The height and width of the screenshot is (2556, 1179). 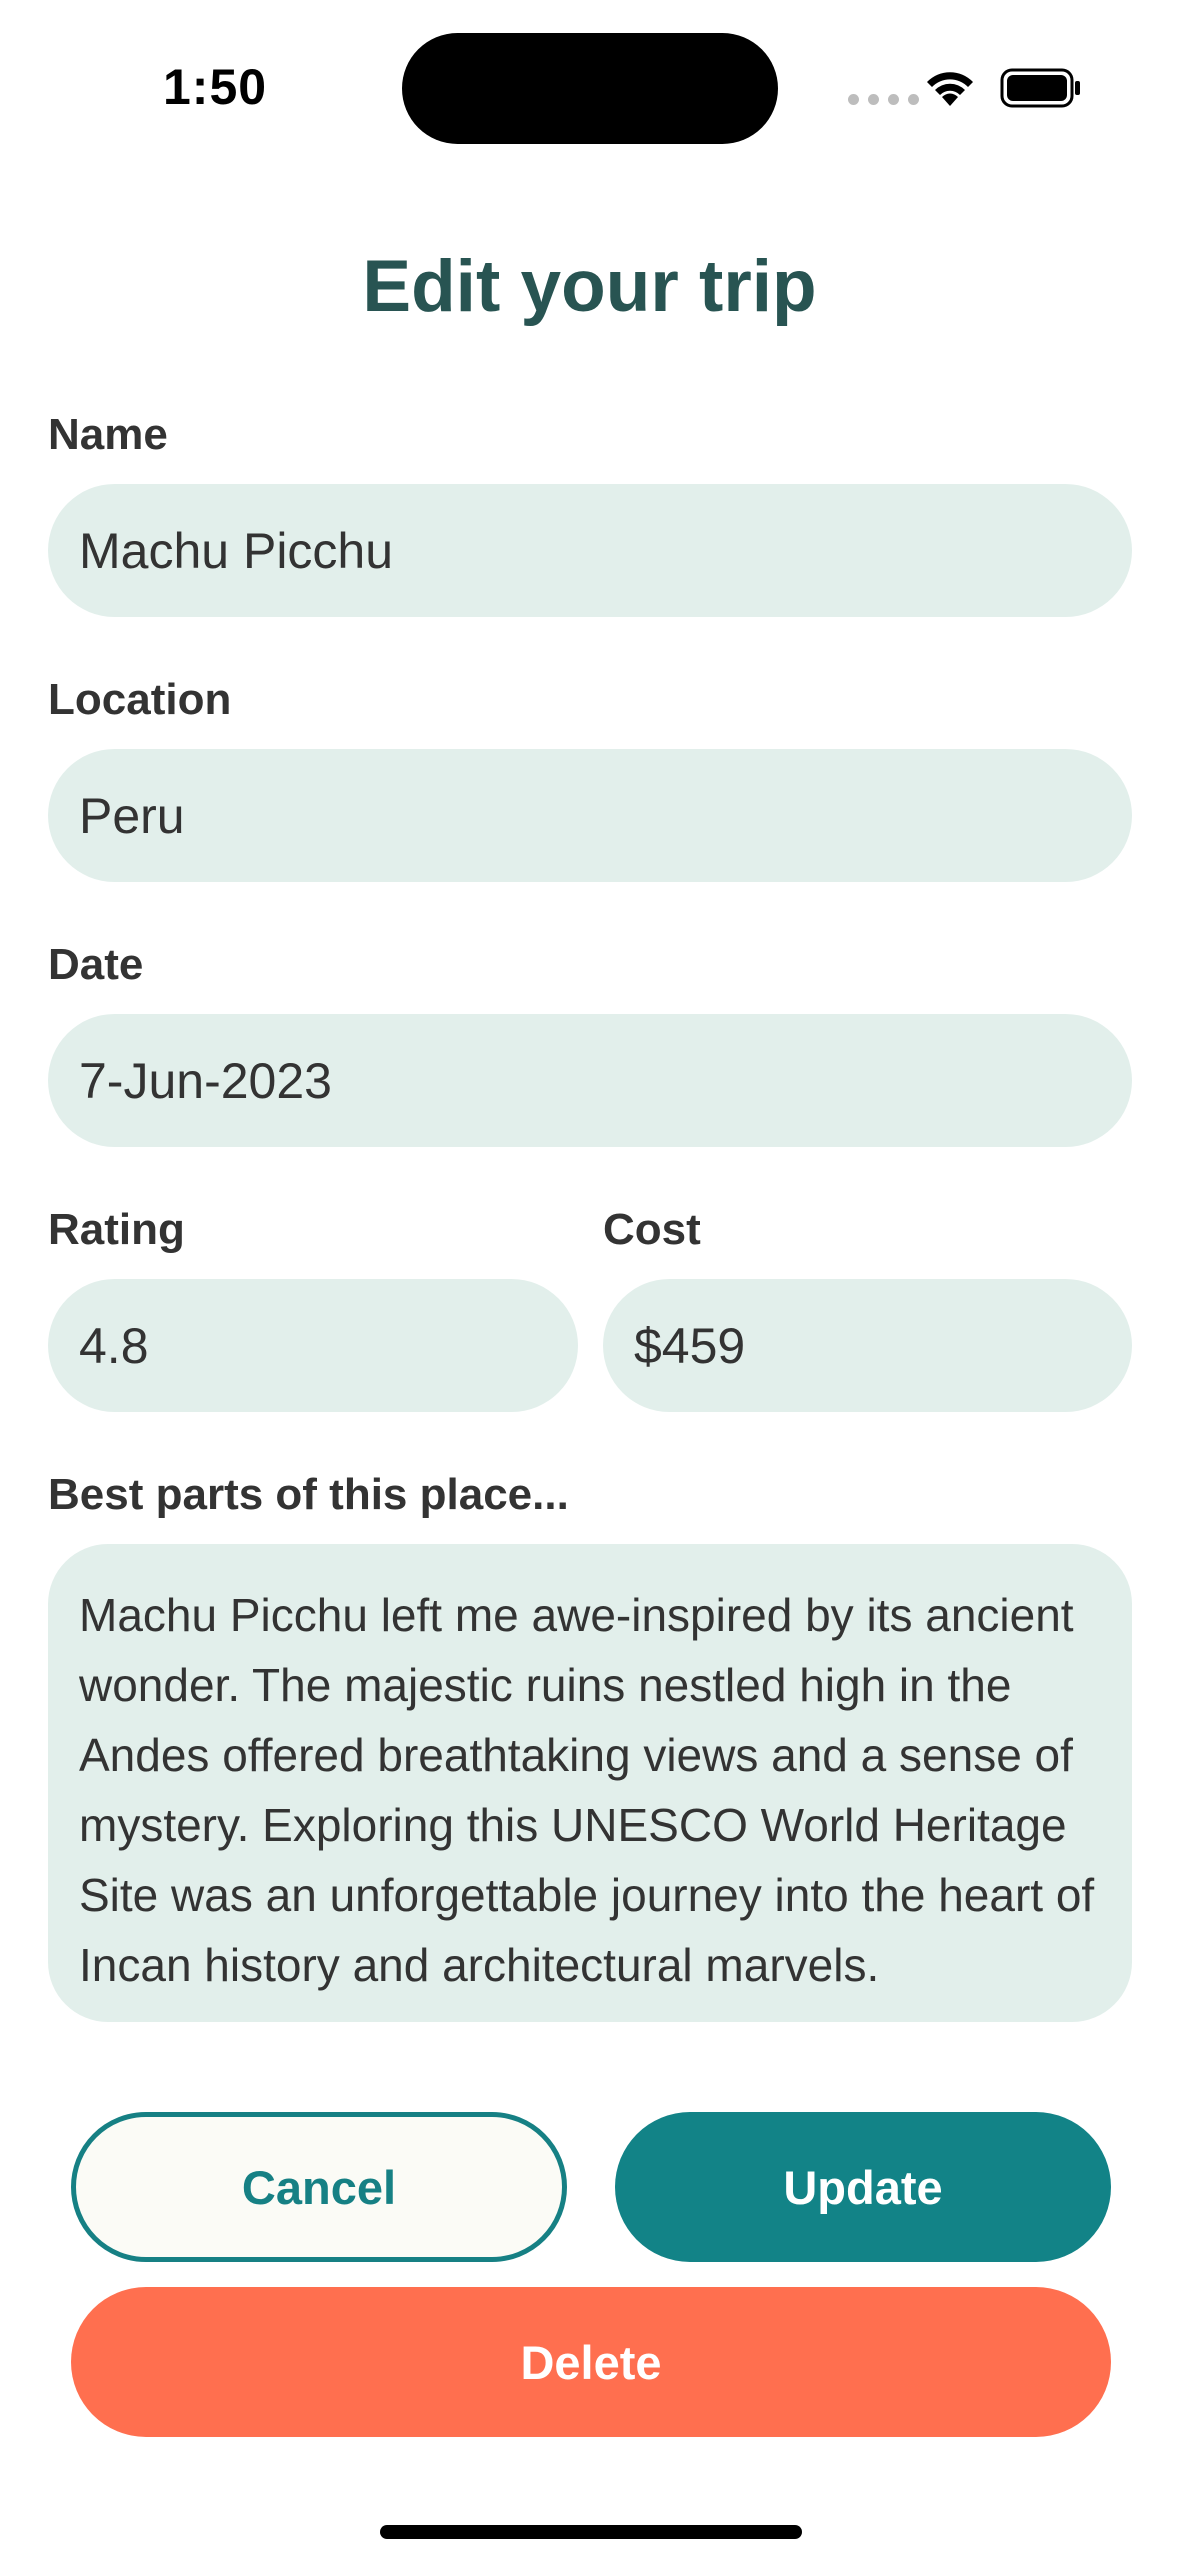 I want to click on date-label: Date, so click(x=96, y=964).